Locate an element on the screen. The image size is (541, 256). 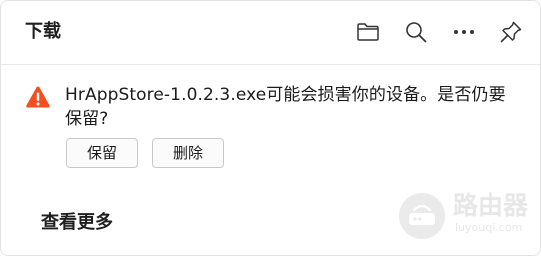
delete-button: 删除 is located at coordinates (188, 153).